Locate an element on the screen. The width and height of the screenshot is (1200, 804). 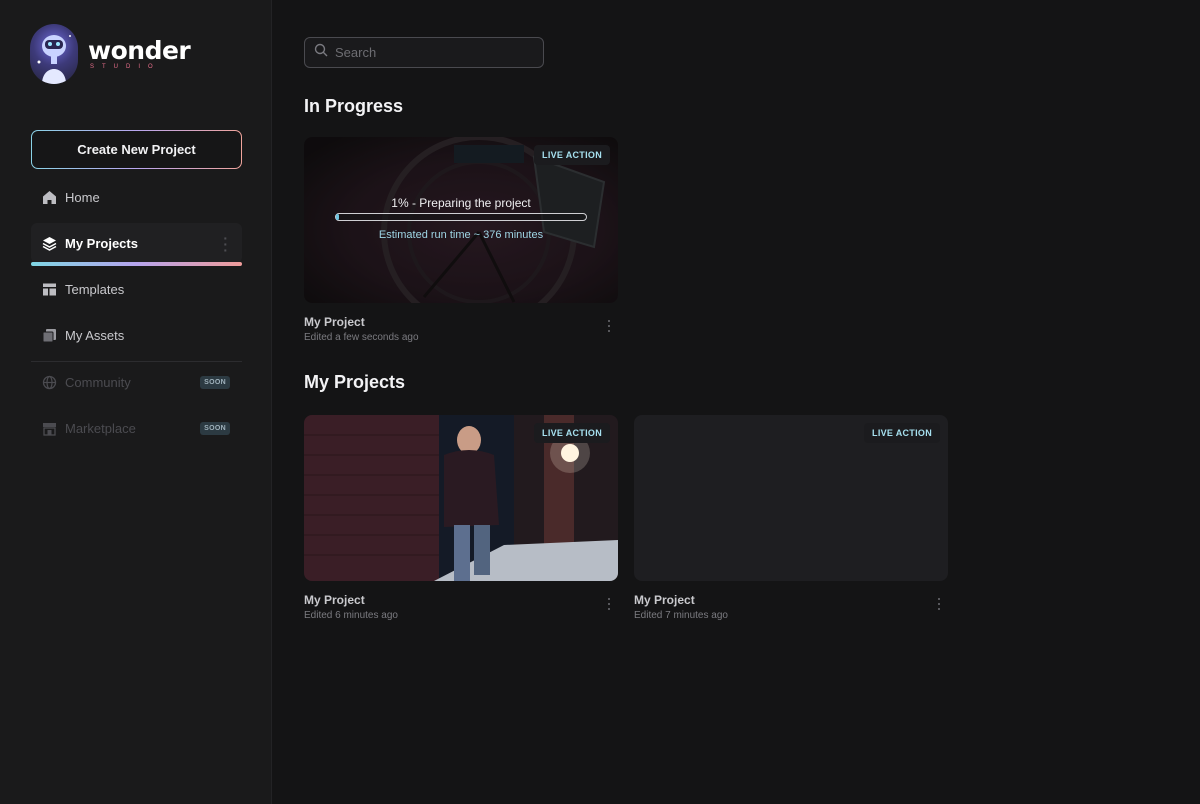
sidebar-item-templates: Templates is located at coordinates (136, 289).